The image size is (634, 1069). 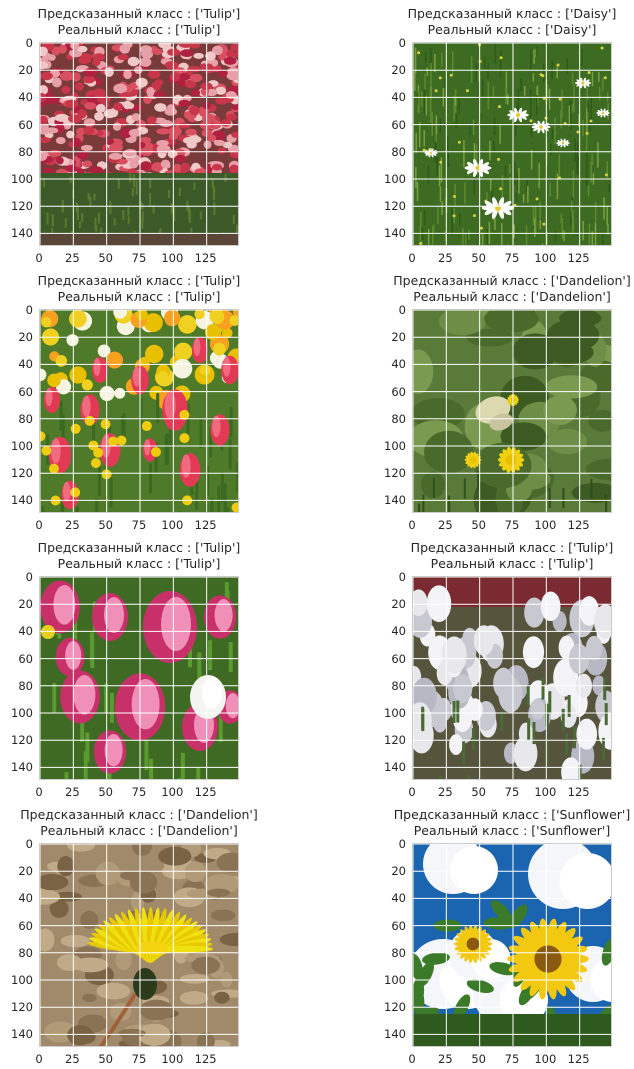 What do you see at coordinates (503, 14) in the screenshot?
I see `predicted-class-title: Предсказанный класс : ['Daisy']` at bounding box center [503, 14].